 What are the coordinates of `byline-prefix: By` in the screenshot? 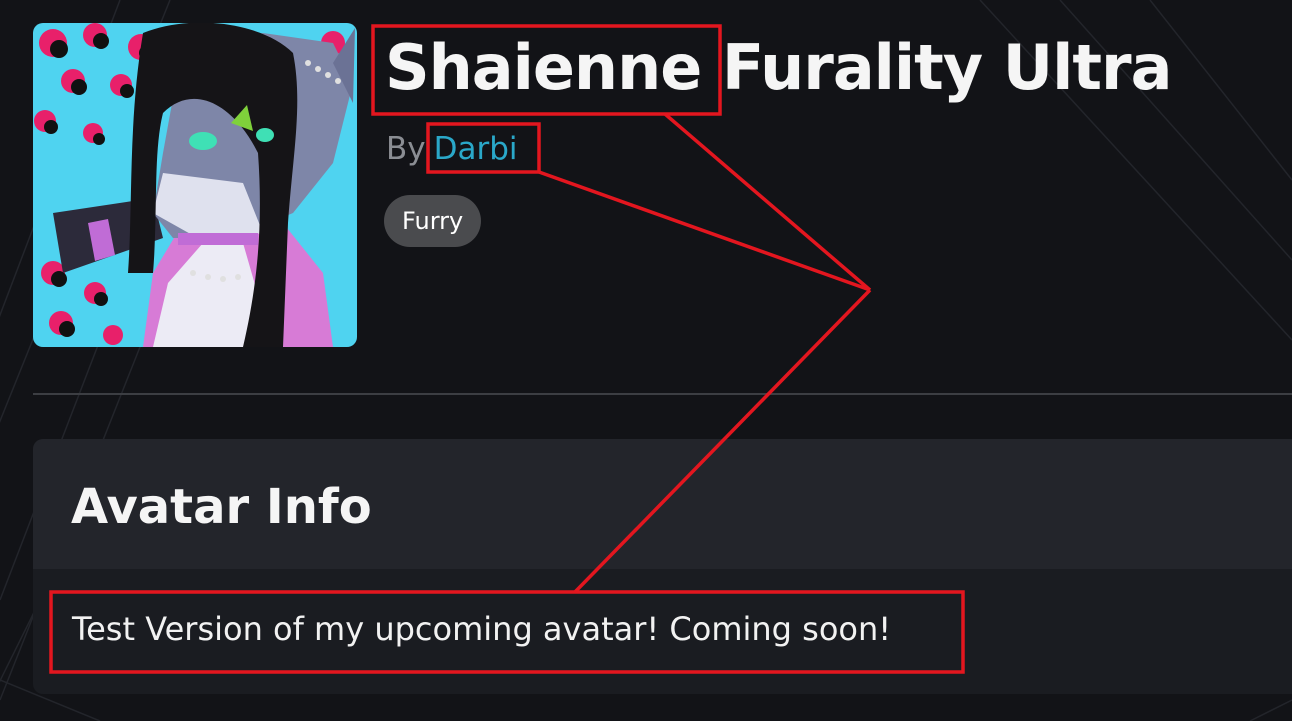 It's located at (406, 149).